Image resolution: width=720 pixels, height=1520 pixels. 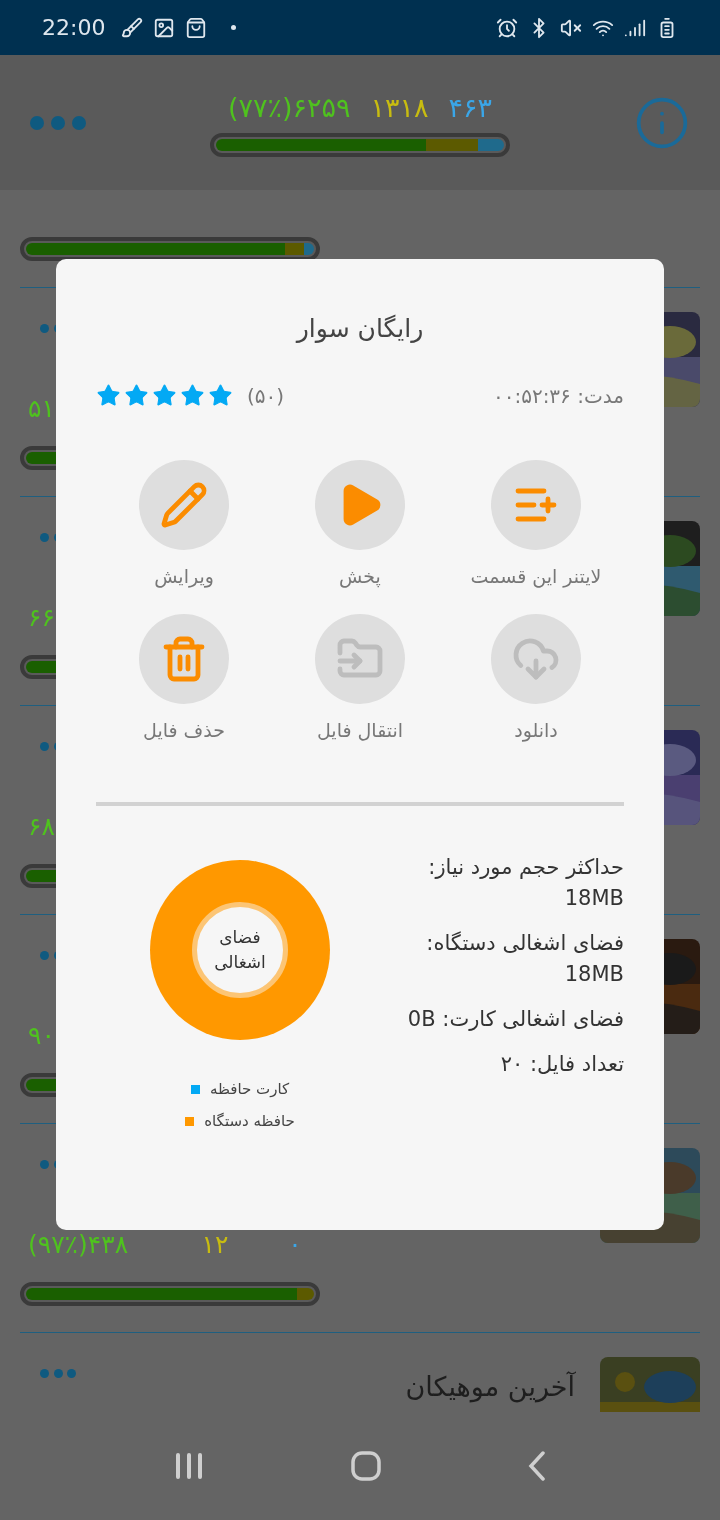 I want to click on count-text: ۱۳۱۸, so click(x=399, y=108).